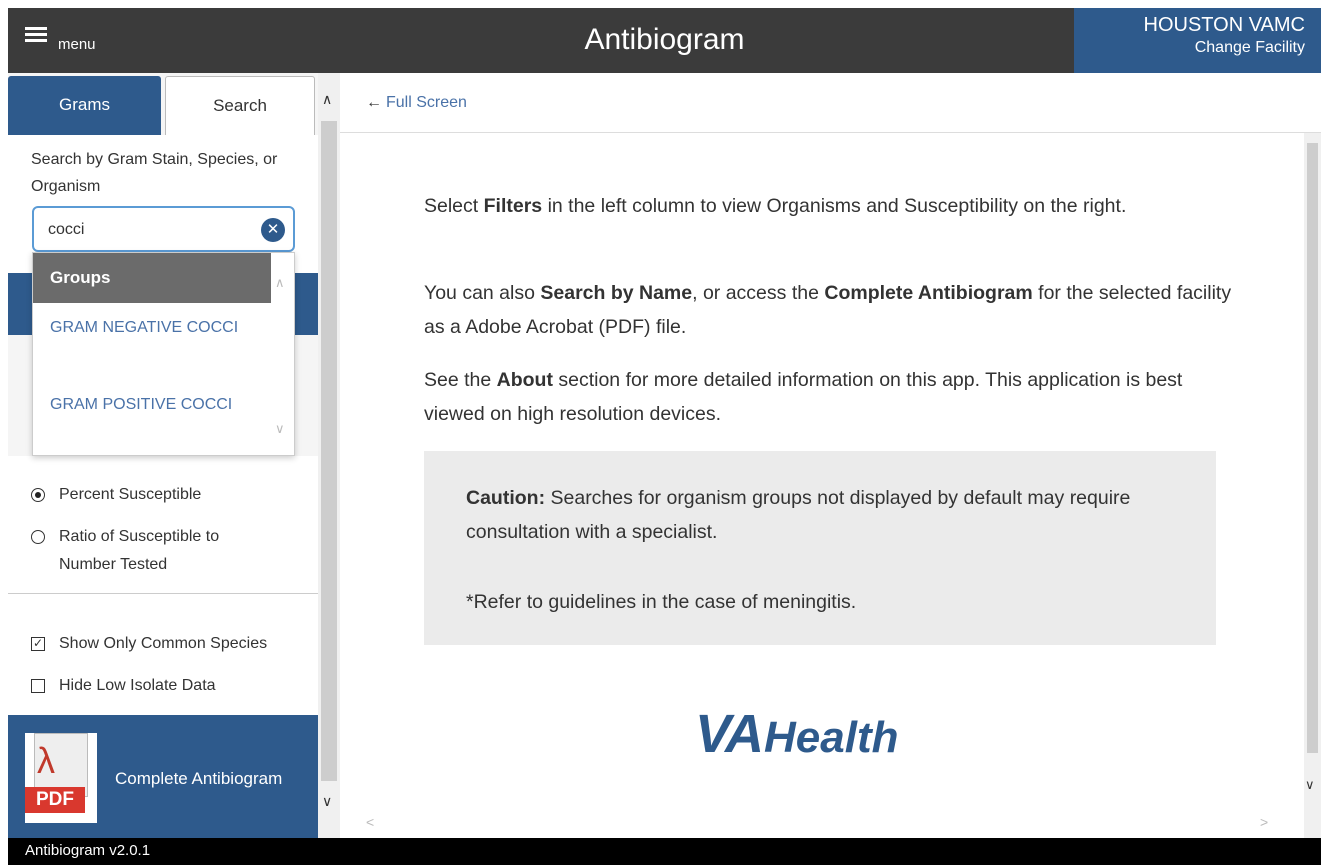 The width and height of the screenshot is (1321, 865). What do you see at coordinates (460, 380) in the screenshot?
I see `text-segment: See the` at bounding box center [460, 380].